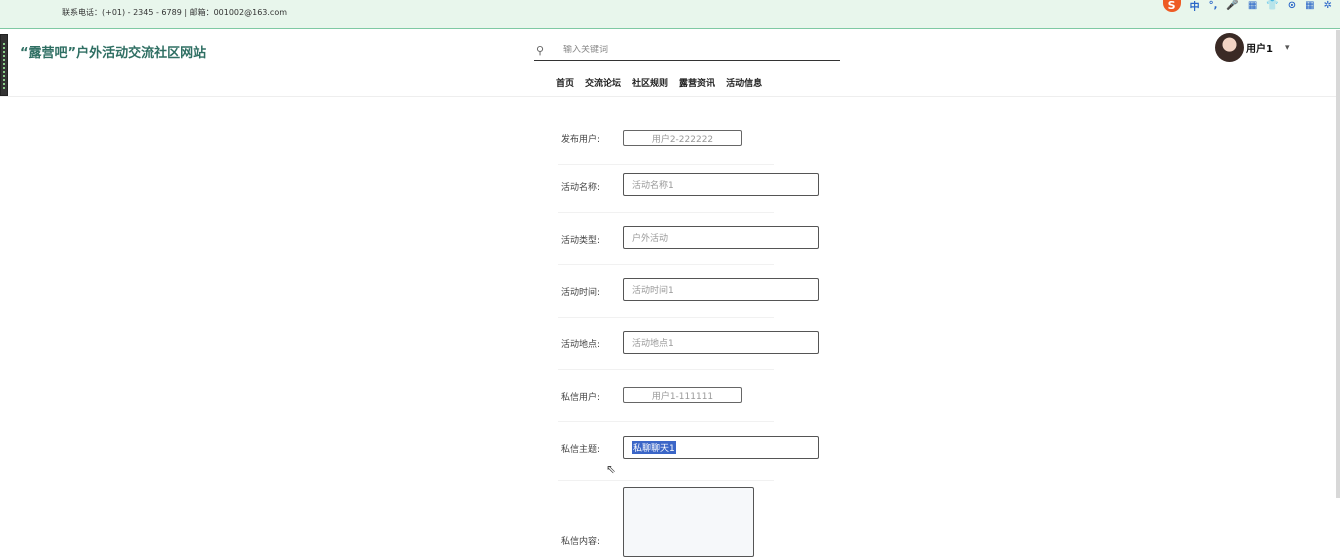  Describe the element at coordinates (682, 138) in the screenshot. I see `publisher-field: 用户2-222222` at that location.